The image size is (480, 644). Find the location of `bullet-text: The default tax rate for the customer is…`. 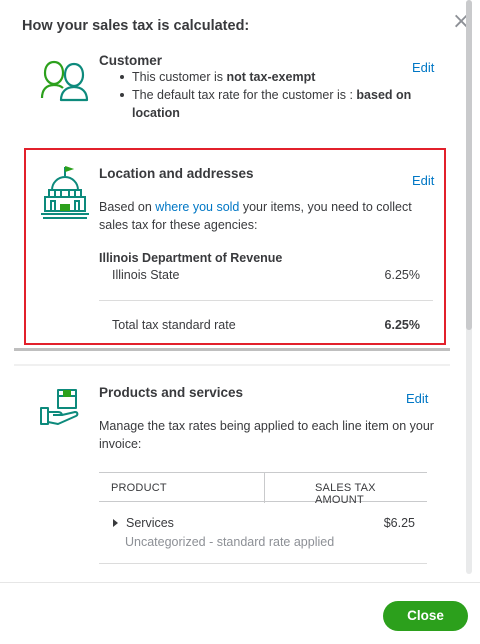

bullet-text: The default tax rate for the customer is… is located at coordinates (244, 95).